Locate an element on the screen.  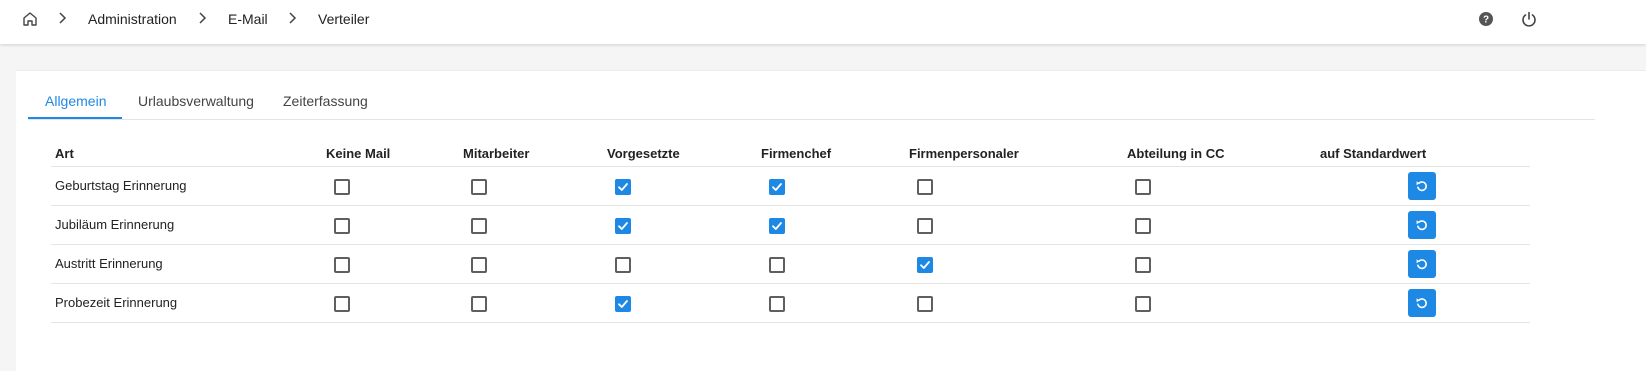
table-row: Geburtstag Erinnerung is located at coordinates (790, 186).